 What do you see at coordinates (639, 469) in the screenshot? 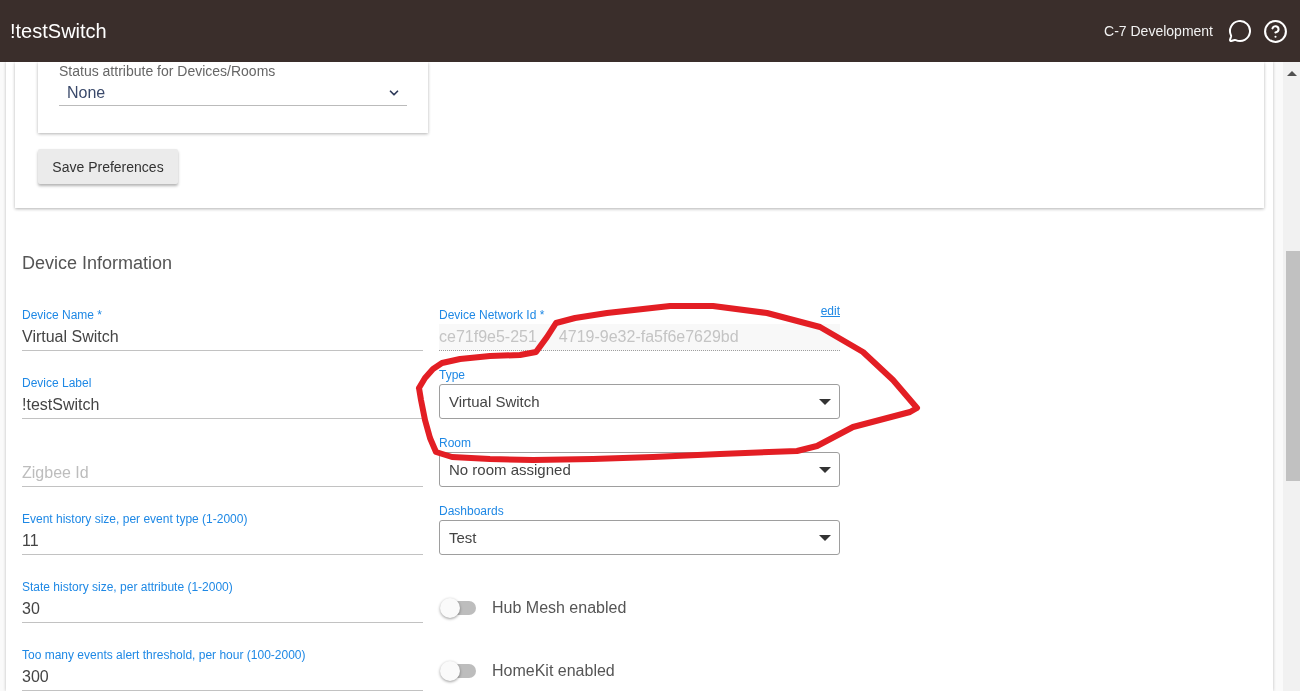
I see `dropdown: No room assigned` at bounding box center [639, 469].